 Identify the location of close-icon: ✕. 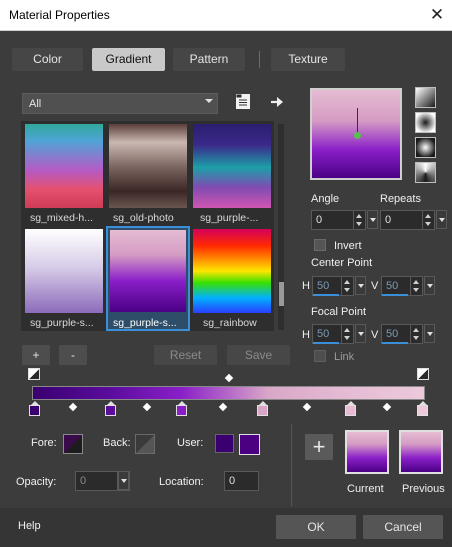
(437, 15).